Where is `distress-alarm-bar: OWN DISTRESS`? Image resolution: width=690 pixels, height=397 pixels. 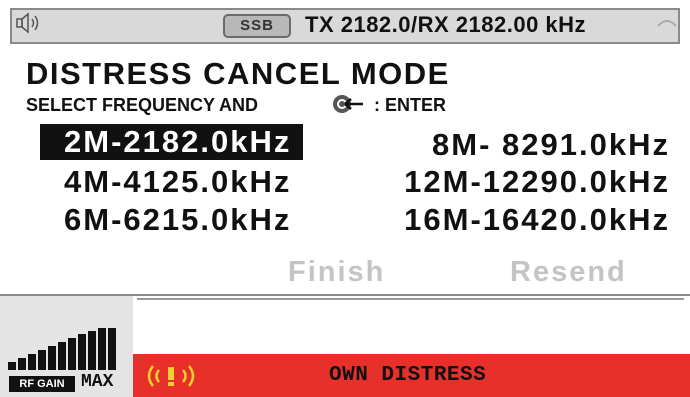 distress-alarm-bar: OWN DISTRESS is located at coordinates (411, 375).